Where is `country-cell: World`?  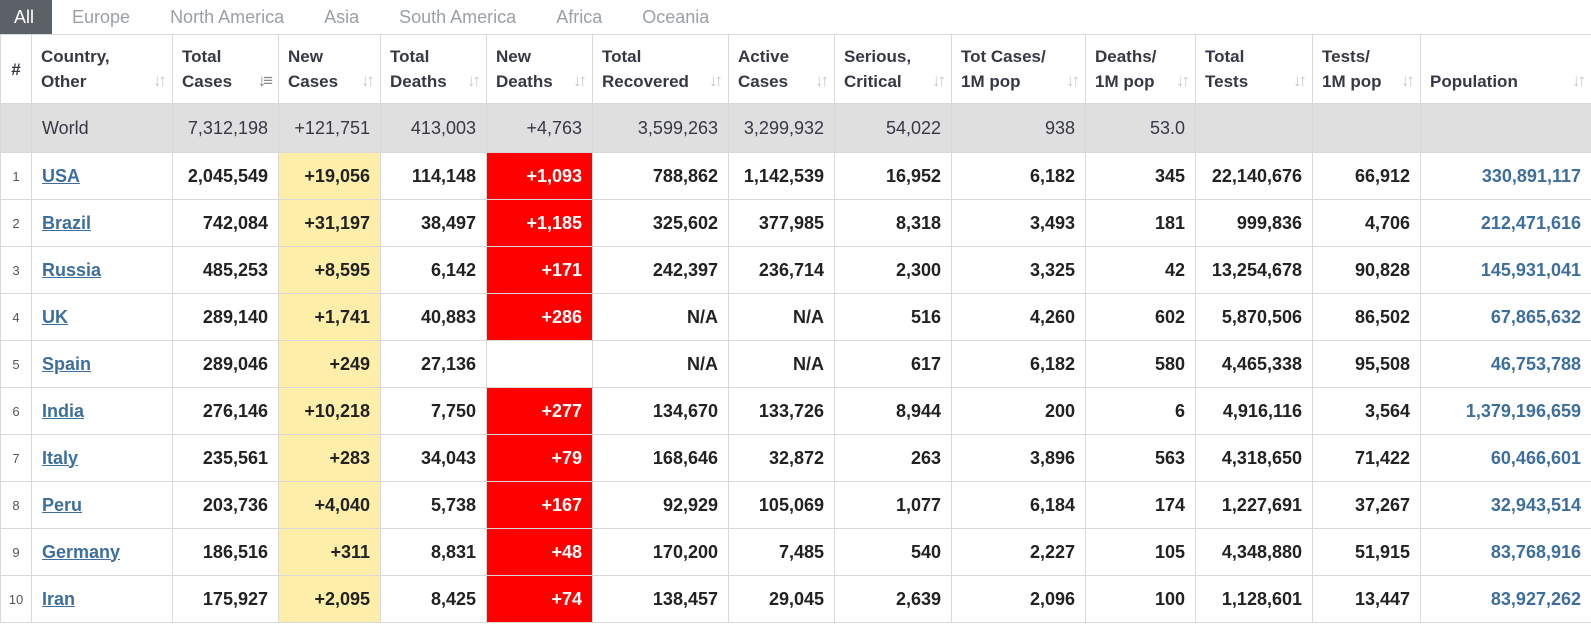 country-cell: World is located at coordinates (102, 128).